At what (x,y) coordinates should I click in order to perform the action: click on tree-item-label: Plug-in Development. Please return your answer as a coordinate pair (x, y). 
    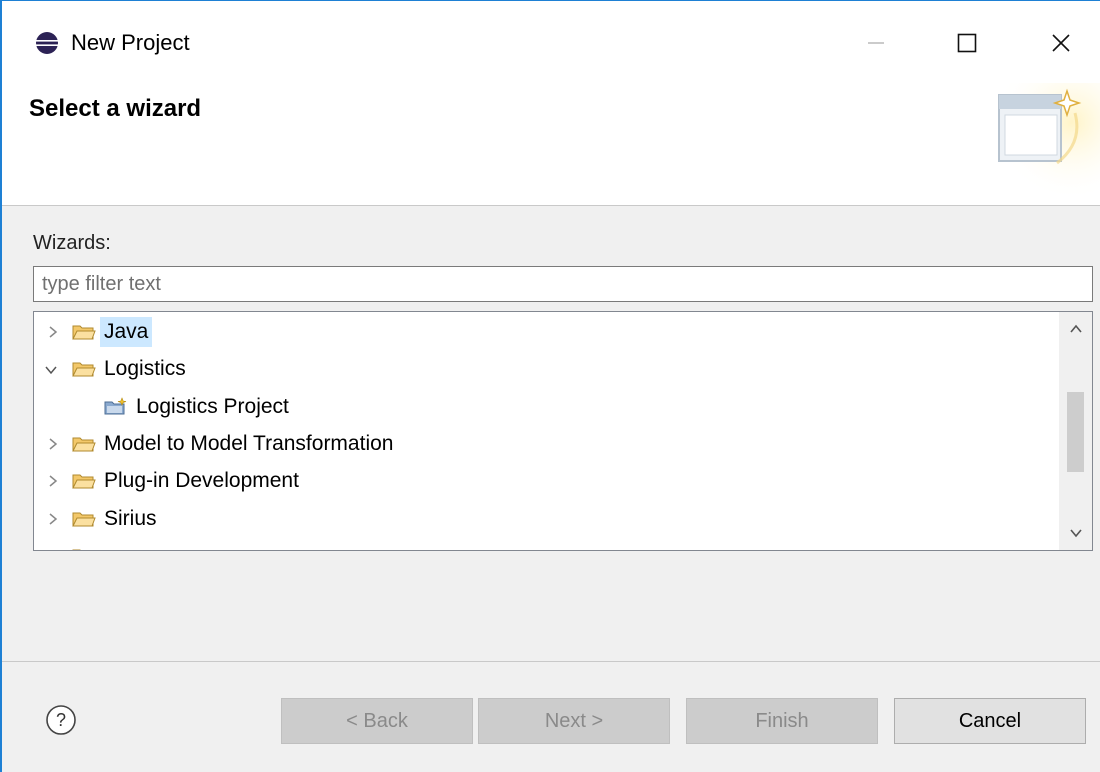
    Looking at the image, I should click on (201, 480).